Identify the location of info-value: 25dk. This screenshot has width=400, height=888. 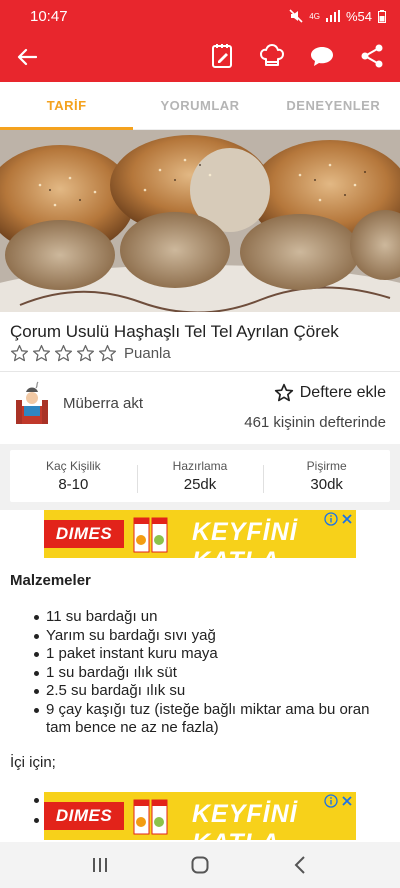
(200, 484).